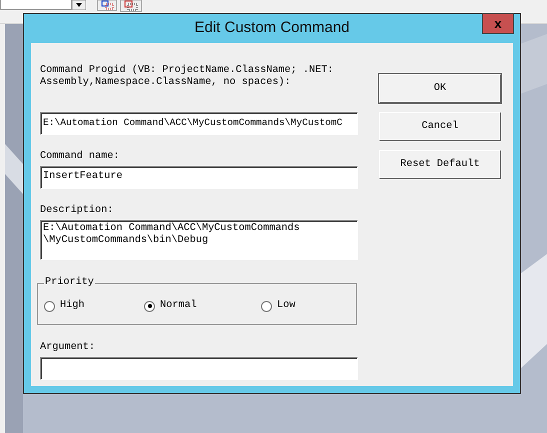 The image size is (547, 433). Describe the element at coordinates (306, 306) in the screenshot. I see `radio-option: Low` at that location.